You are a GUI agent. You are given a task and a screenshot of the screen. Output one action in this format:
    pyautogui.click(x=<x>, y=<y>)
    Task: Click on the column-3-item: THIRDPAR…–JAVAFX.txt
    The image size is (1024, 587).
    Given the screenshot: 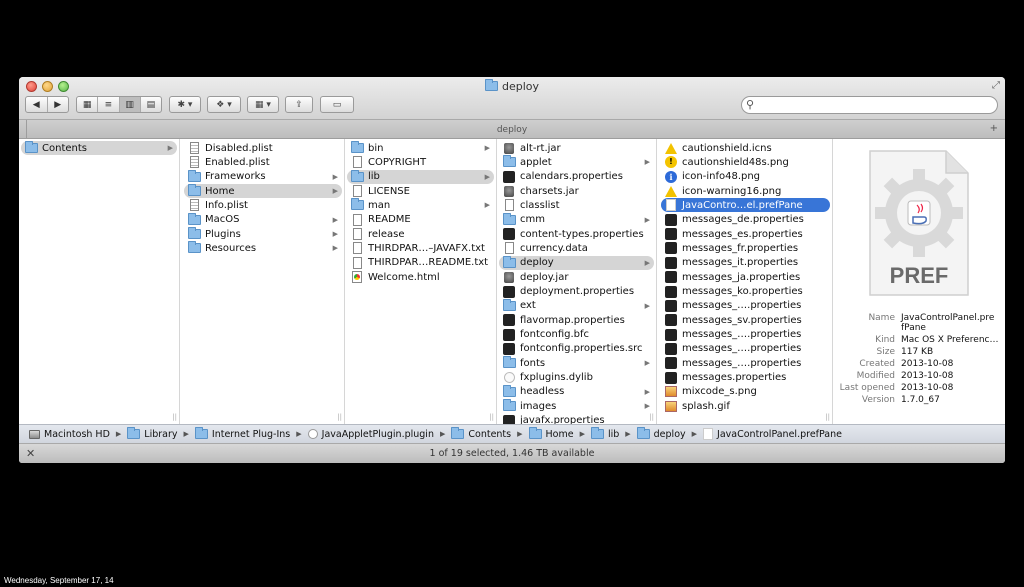 What is the action you would take?
    pyautogui.click(x=420, y=248)
    